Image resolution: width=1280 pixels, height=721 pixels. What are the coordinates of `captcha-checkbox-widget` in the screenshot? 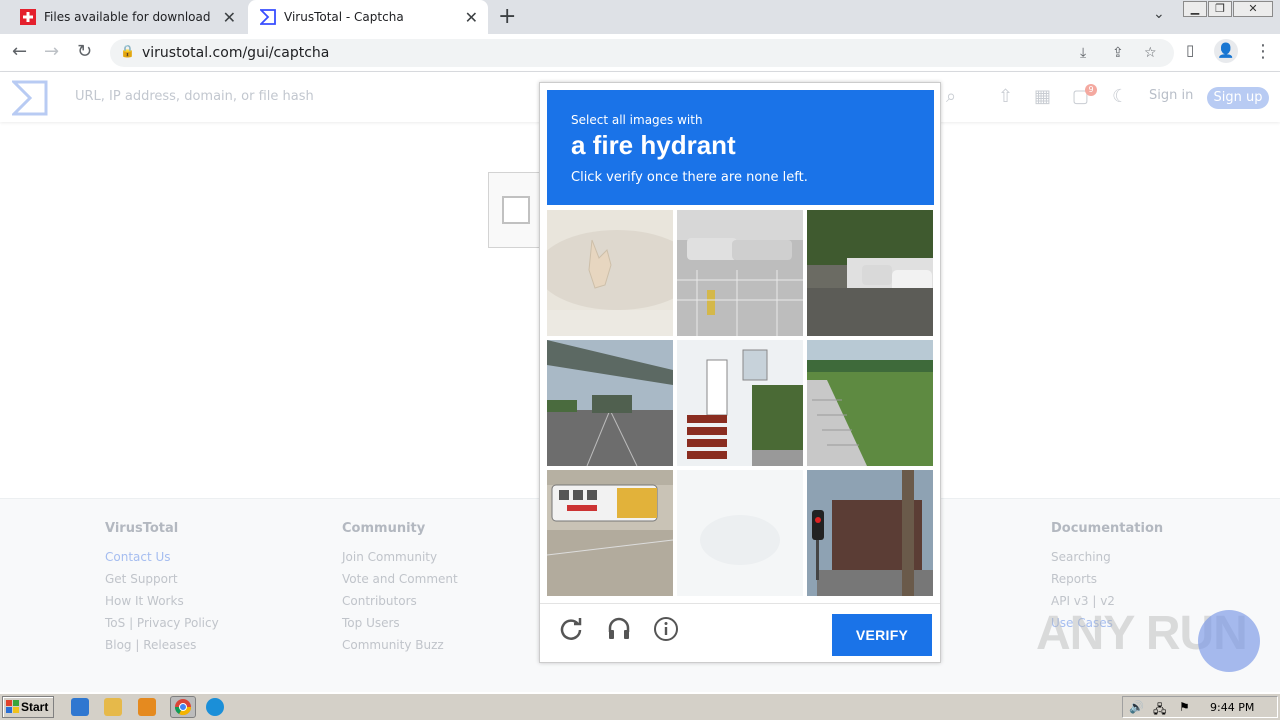 It's located at (514, 210).